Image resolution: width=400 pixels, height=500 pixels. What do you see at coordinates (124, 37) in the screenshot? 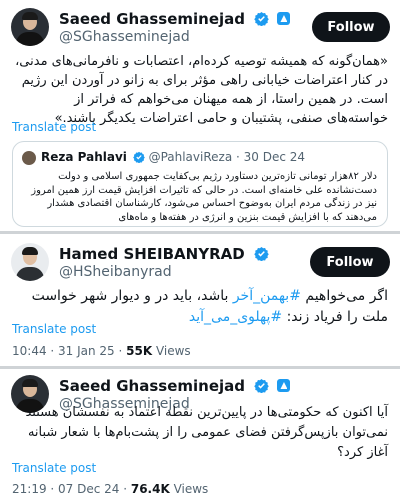
I see `author-handle: @SGhasseminejad` at bounding box center [124, 37].